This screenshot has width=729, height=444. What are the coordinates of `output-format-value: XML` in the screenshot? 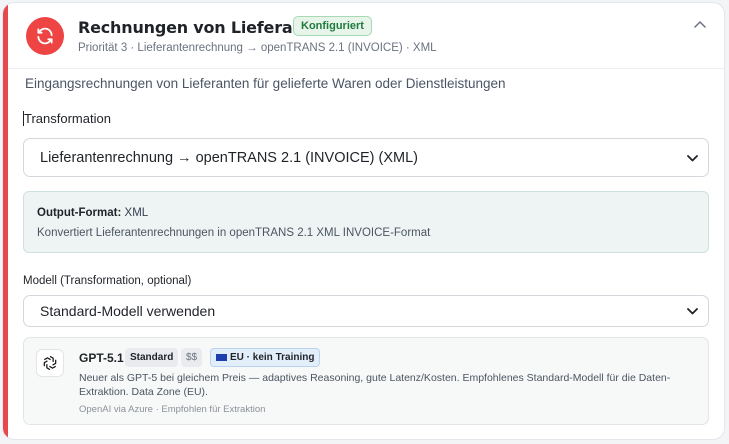 It's located at (136, 213).